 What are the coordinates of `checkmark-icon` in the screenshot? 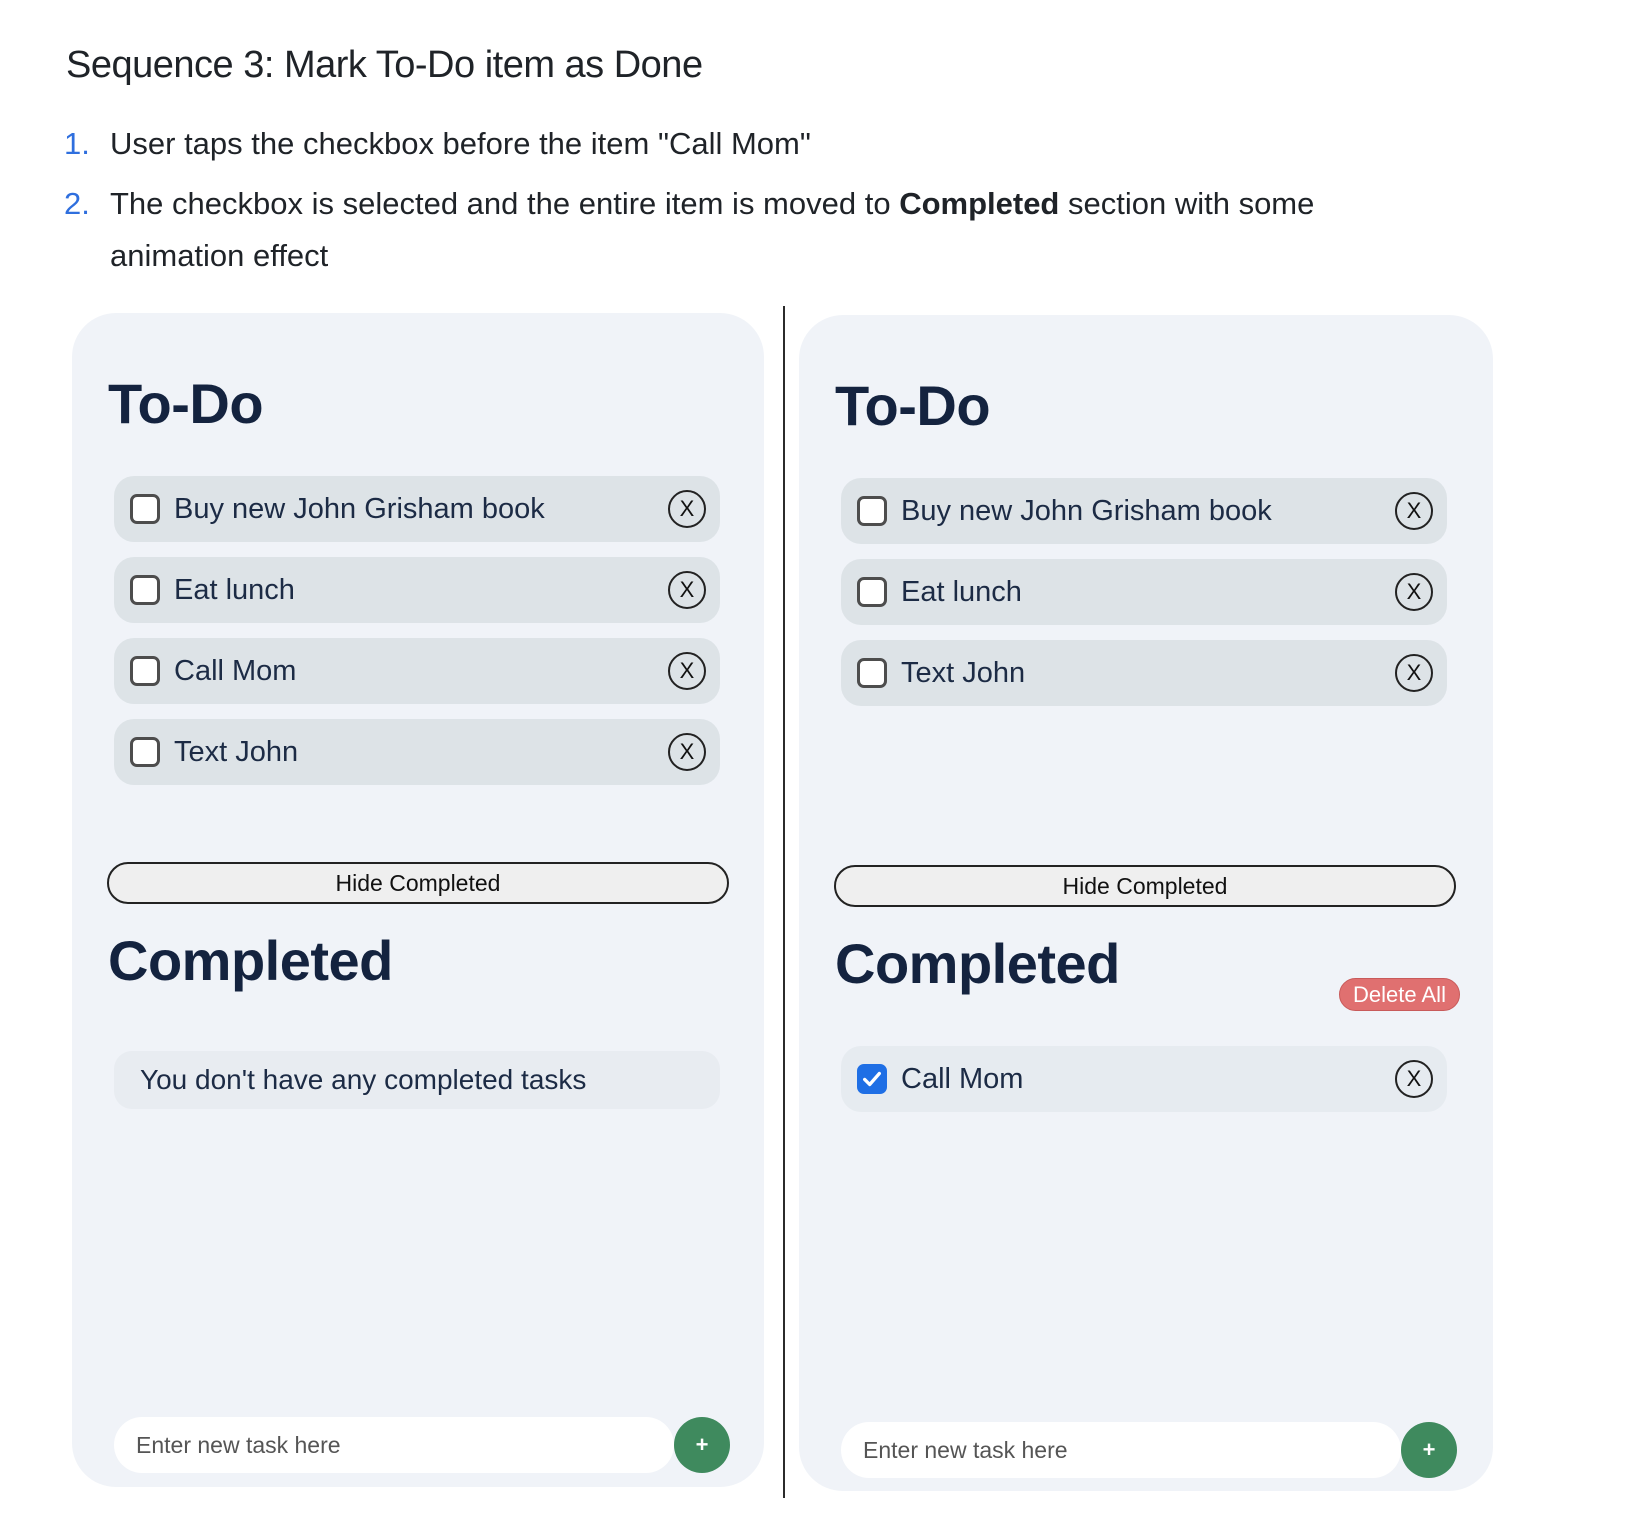 It's located at (872, 1079).